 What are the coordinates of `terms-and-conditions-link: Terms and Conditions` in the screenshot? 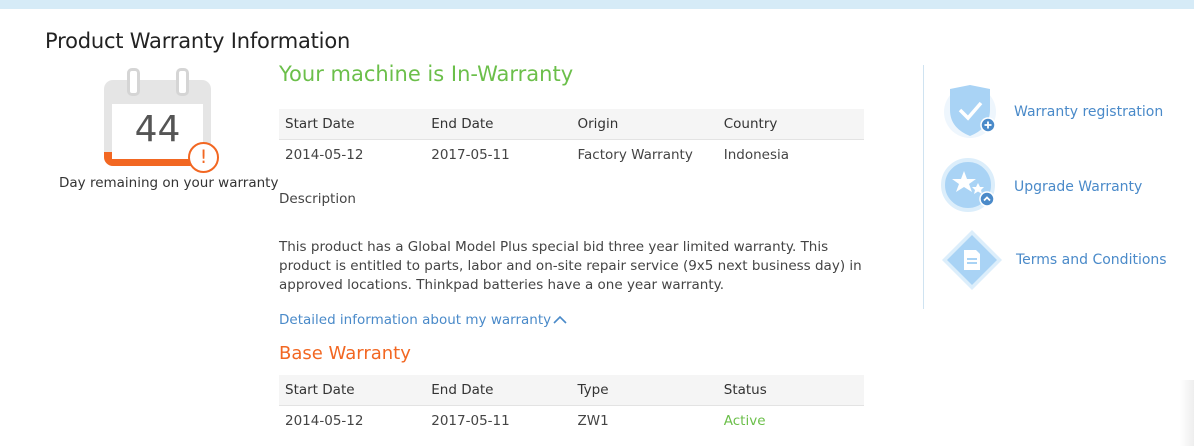 It's located at (1060, 260).